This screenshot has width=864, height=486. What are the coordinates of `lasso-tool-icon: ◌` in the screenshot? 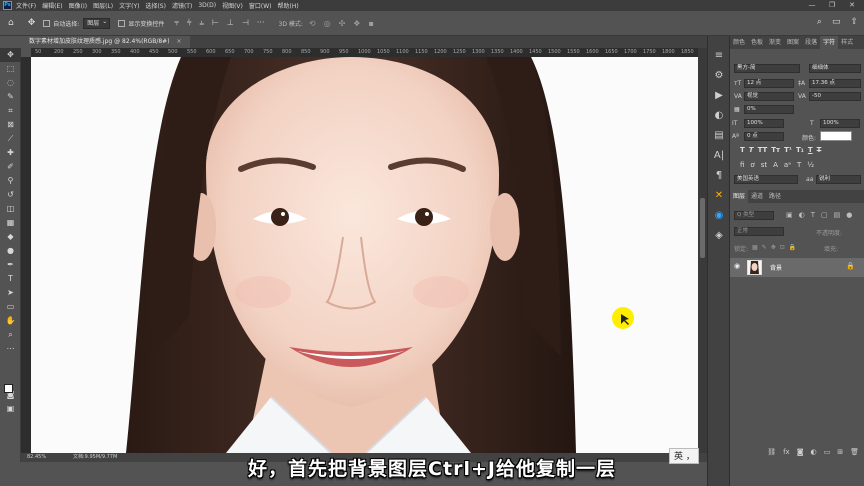 It's located at (10, 83).